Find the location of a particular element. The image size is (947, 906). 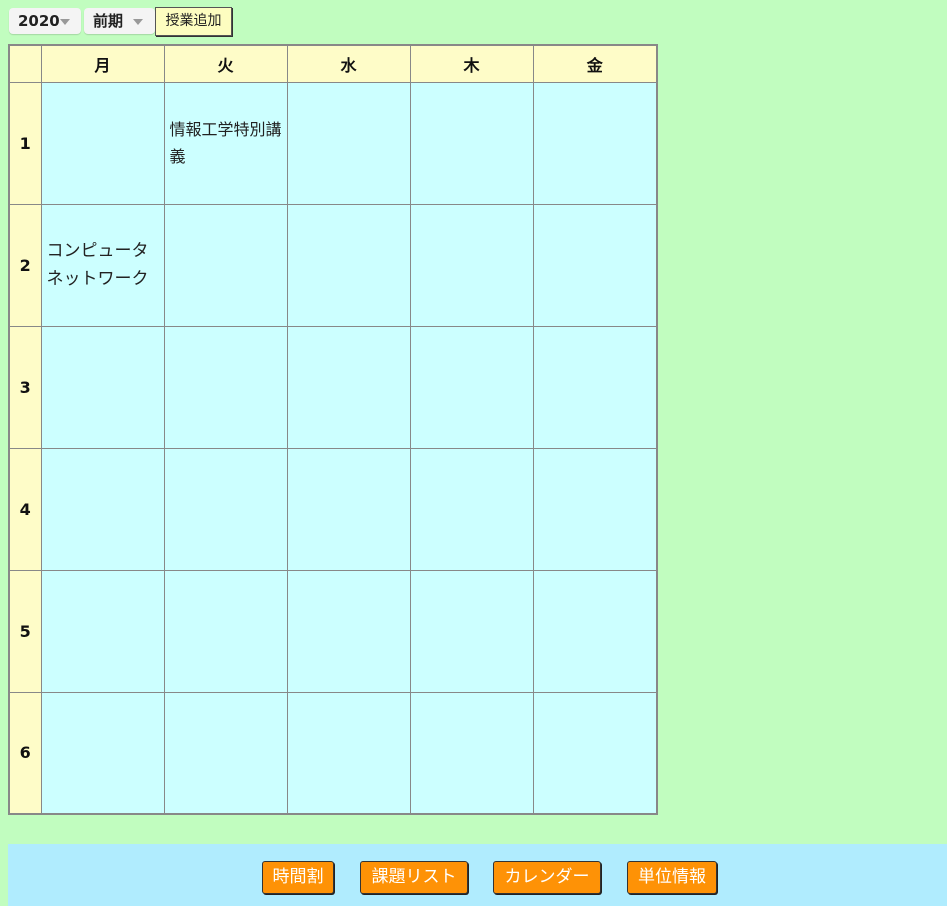

slot-p5-thu is located at coordinates (471, 631).